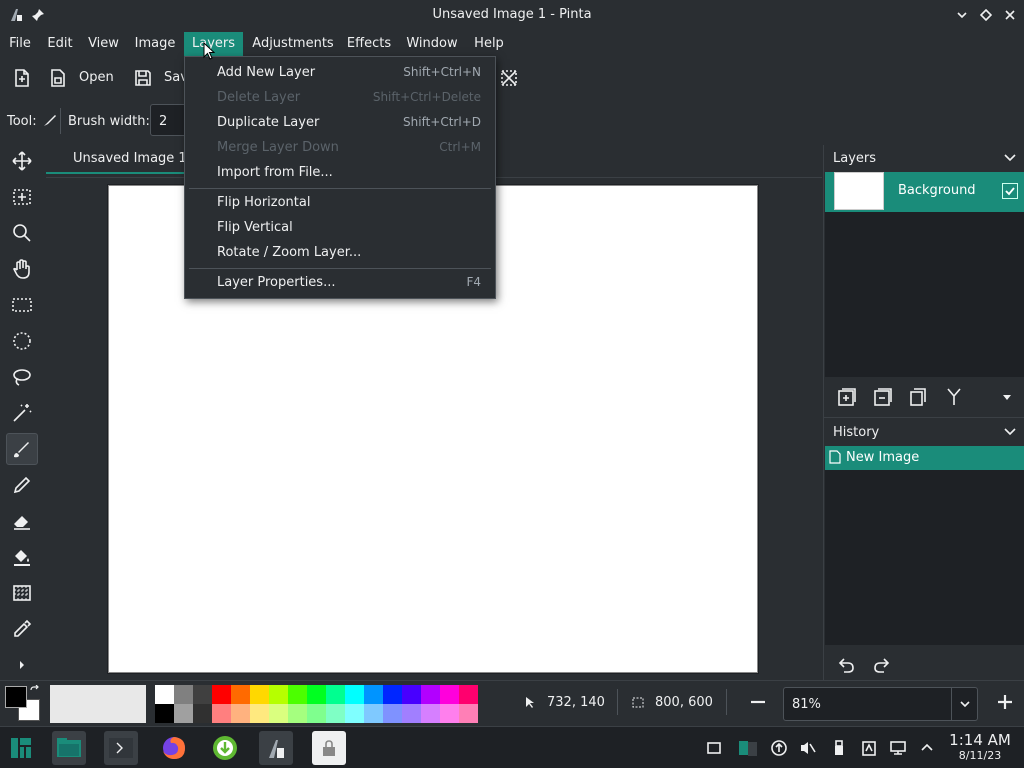 This screenshot has height=768, width=1024. What do you see at coordinates (806, 704) in the screenshot?
I see `zoom-value: 81%` at bounding box center [806, 704].